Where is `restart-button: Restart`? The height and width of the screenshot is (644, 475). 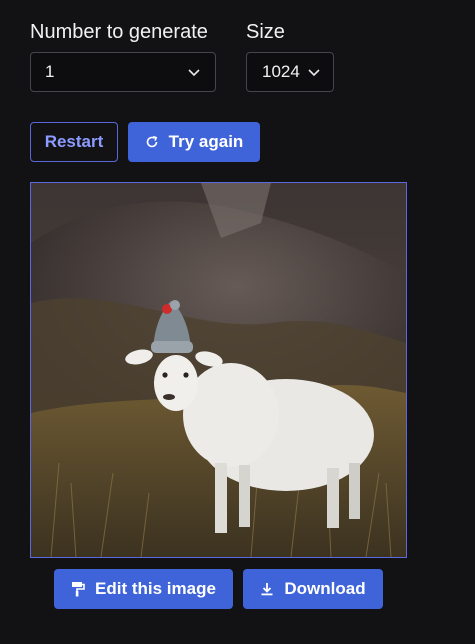 restart-button: Restart is located at coordinates (74, 142).